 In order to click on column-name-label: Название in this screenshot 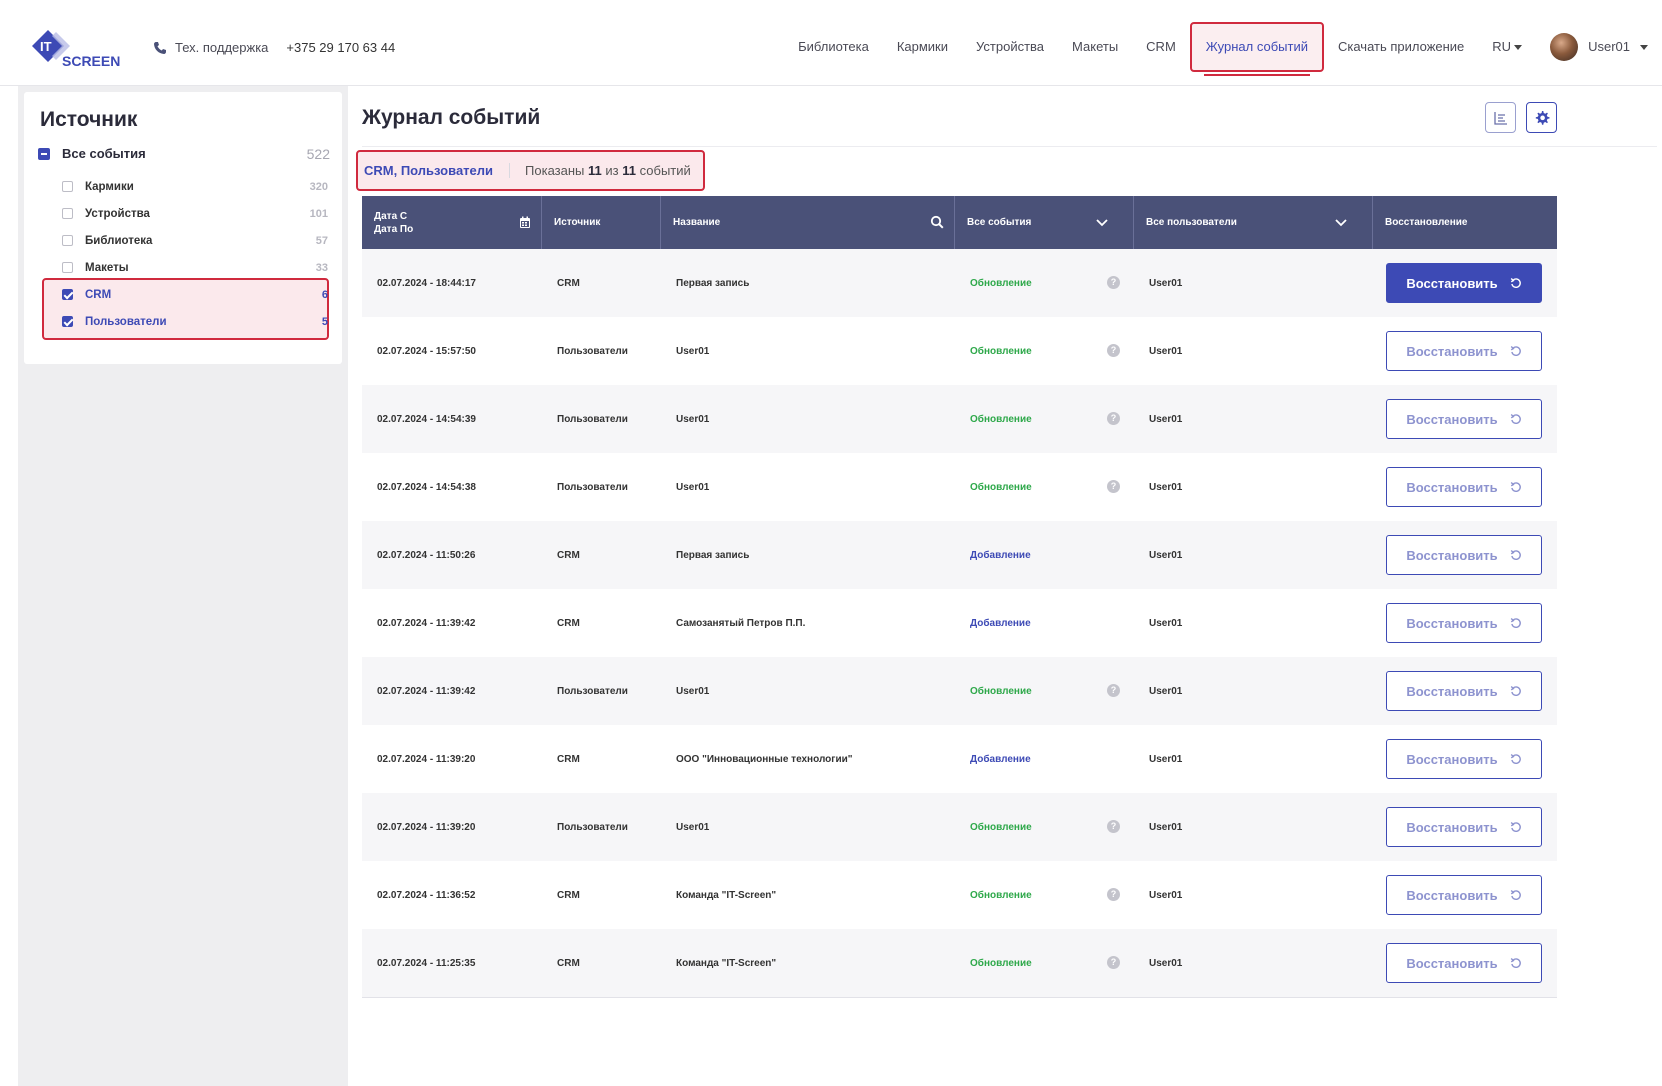, I will do `click(697, 222)`.